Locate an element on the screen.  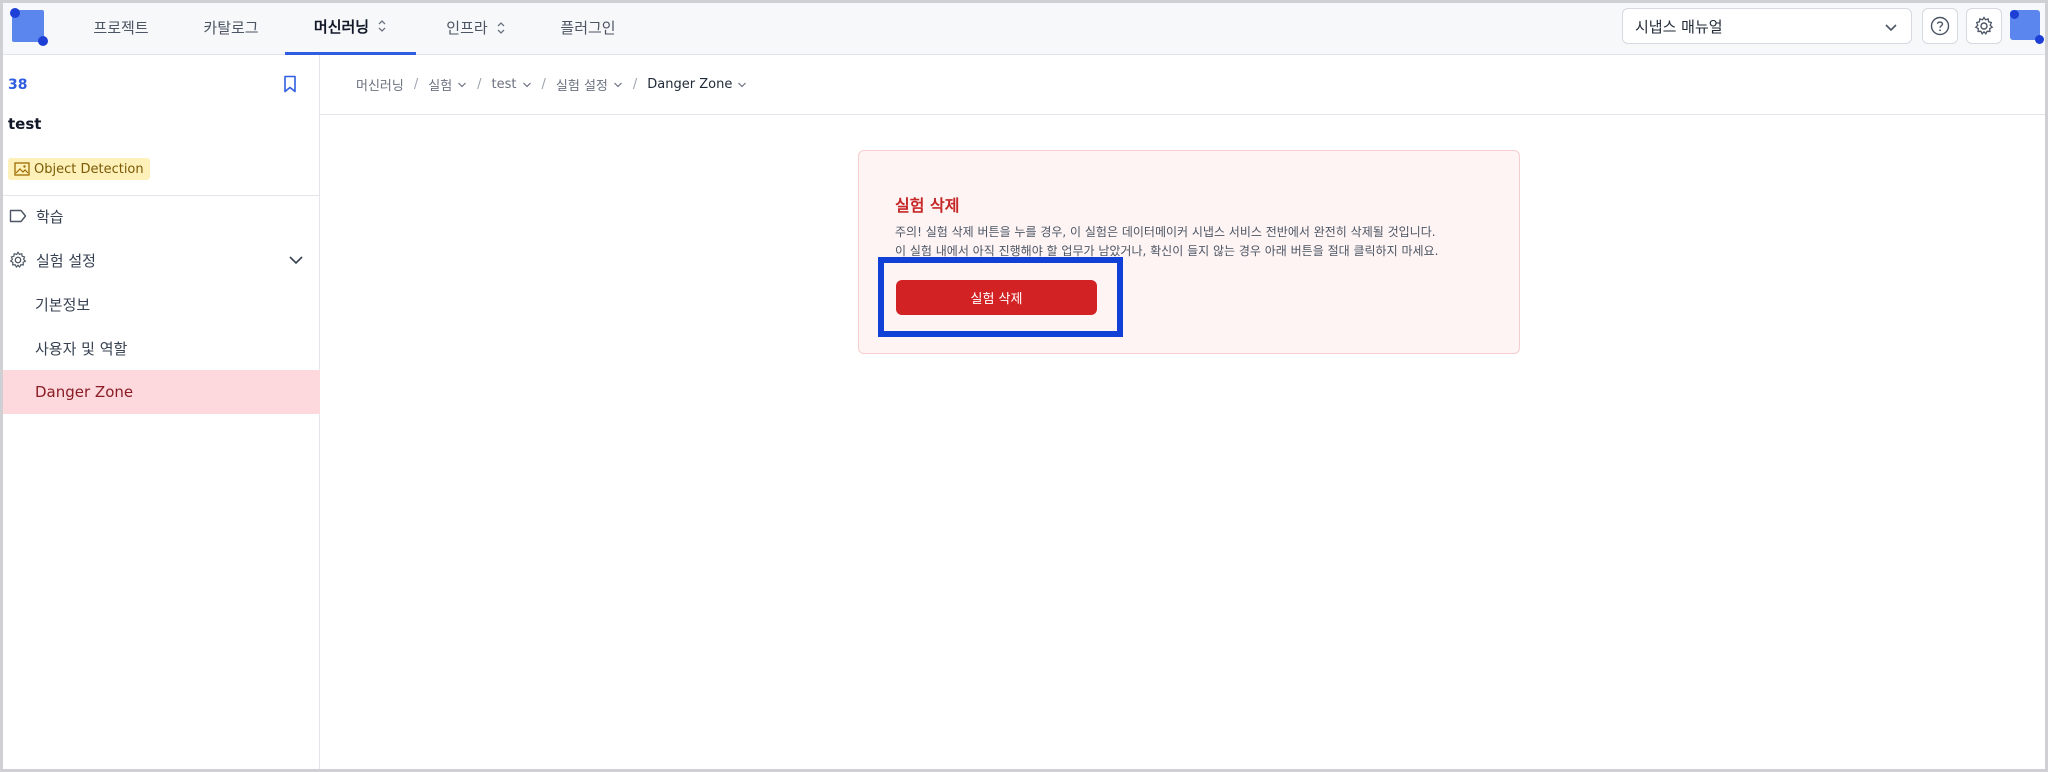
nav-plugins-label: 플러그인 is located at coordinates (588, 28).